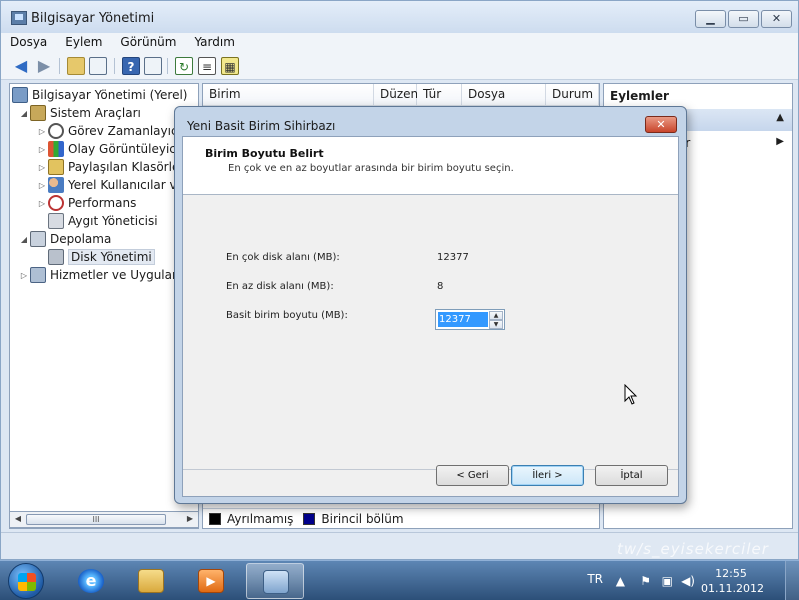 The image size is (799, 600). What do you see at coordinates (124, 149) in the screenshot?
I see `tree-item-label: Olay Görüntüleyici` at bounding box center [124, 149].